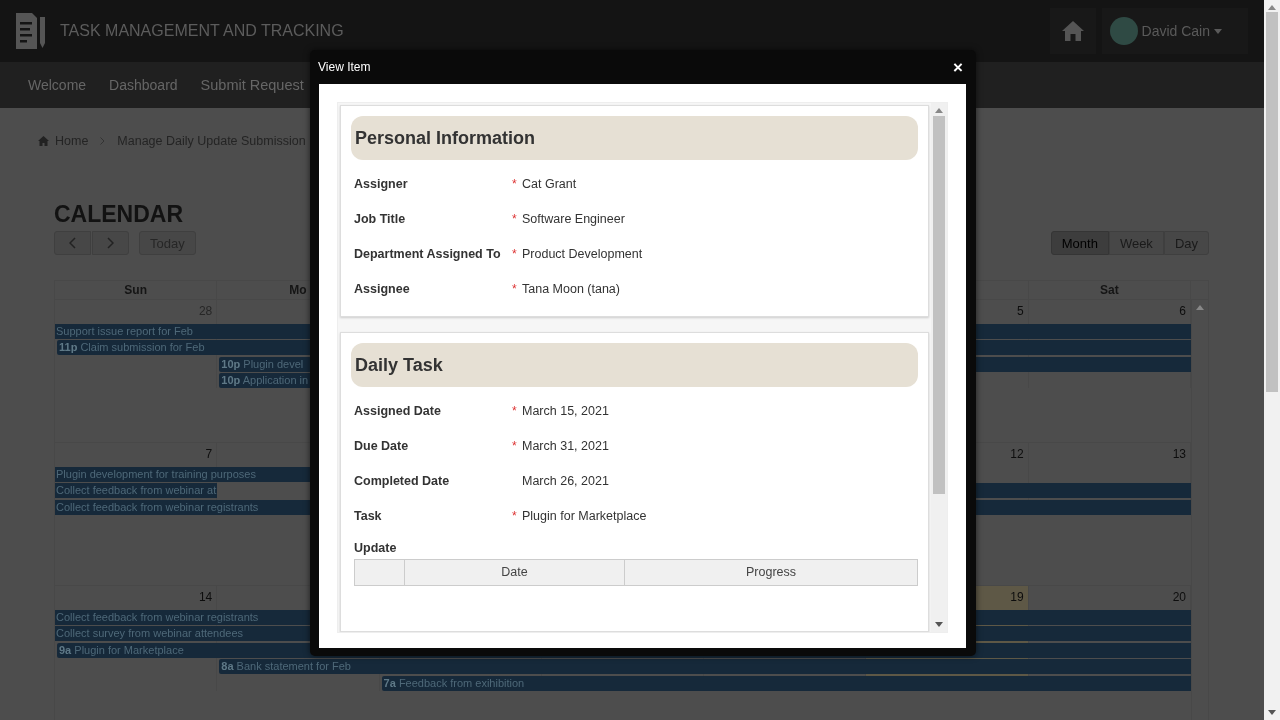 The height and width of the screenshot is (720, 1280). I want to click on day-number: 6, so click(1183, 311).